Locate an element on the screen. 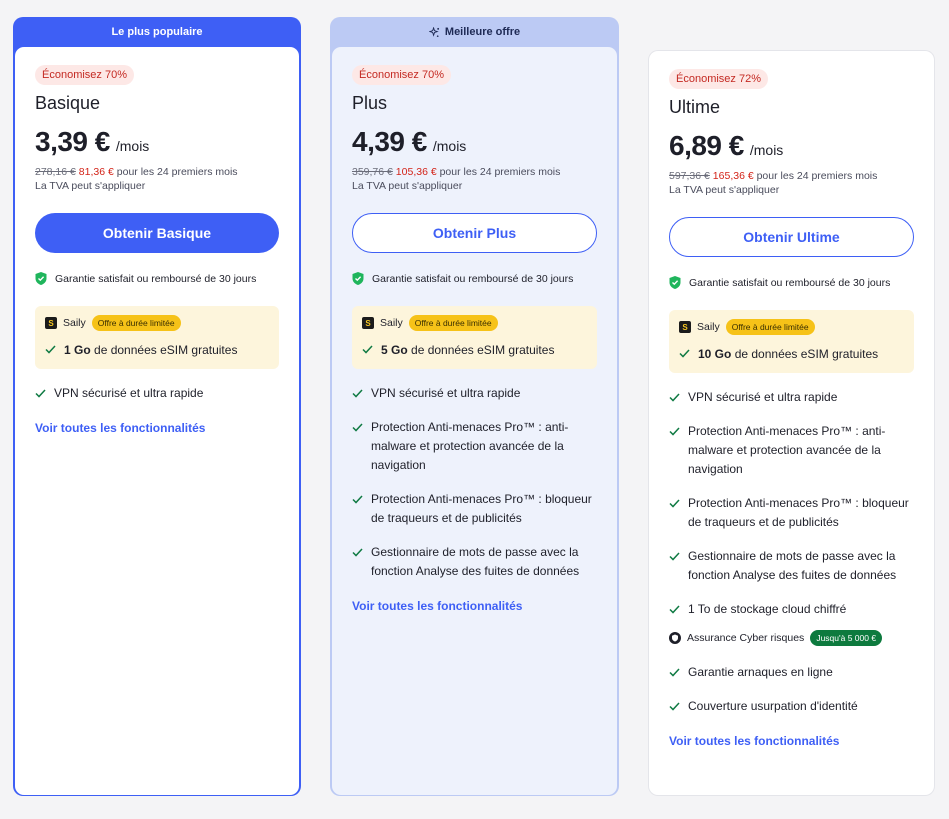 This screenshot has width=949, height=819. plan-name: Ultime is located at coordinates (695, 107).